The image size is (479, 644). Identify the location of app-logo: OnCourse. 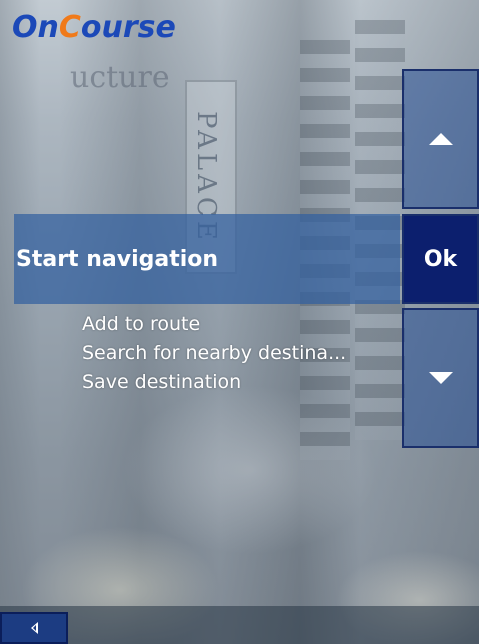
(94, 27).